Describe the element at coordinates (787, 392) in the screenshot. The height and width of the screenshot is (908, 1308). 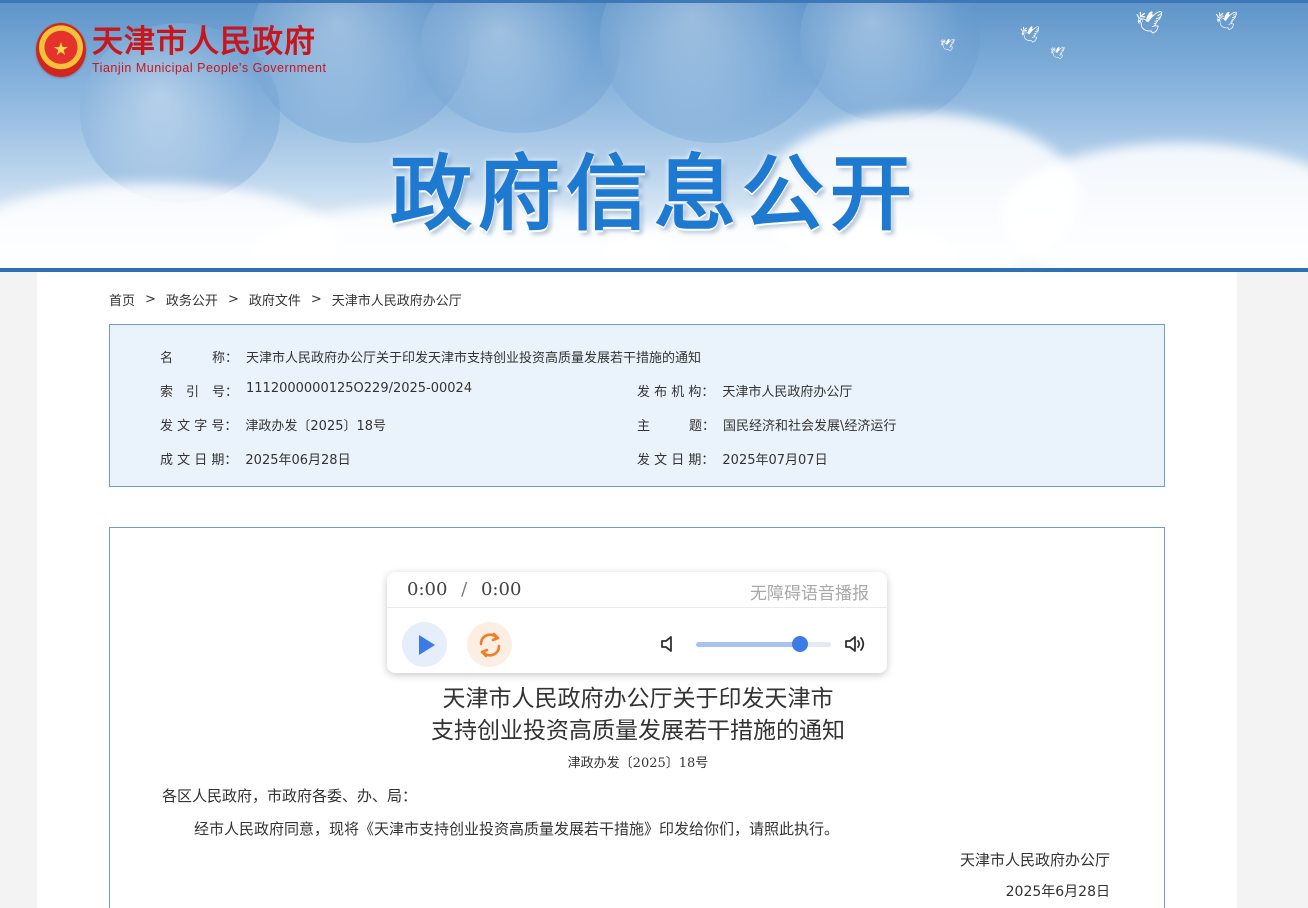
I see `meta-issuer-value: 天津市人民政府办公厅` at that location.